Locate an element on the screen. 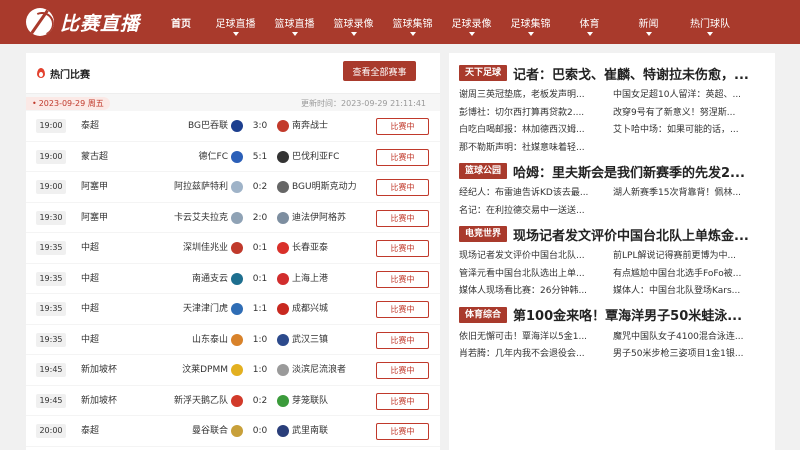 Image resolution: width=800 pixels, height=450 pixels. category-tag: 天下足球 is located at coordinates (483, 73).